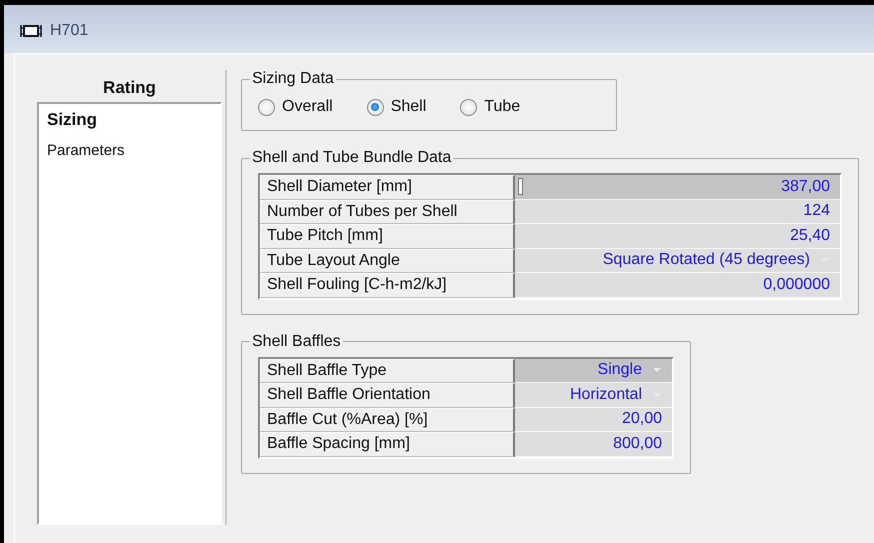 The height and width of the screenshot is (543, 874). I want to click on property-label: Shell Fouling [C-h-m2/kJ], so click(387, 285).